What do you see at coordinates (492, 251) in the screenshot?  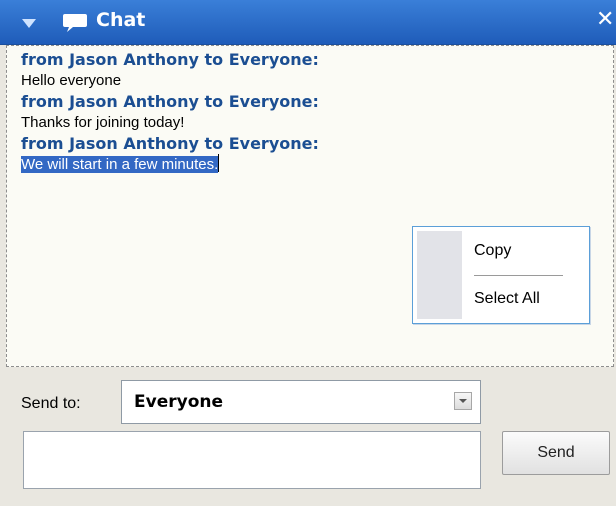 I see `menu-item-copy: Copy` at bounding box center [492, 251].